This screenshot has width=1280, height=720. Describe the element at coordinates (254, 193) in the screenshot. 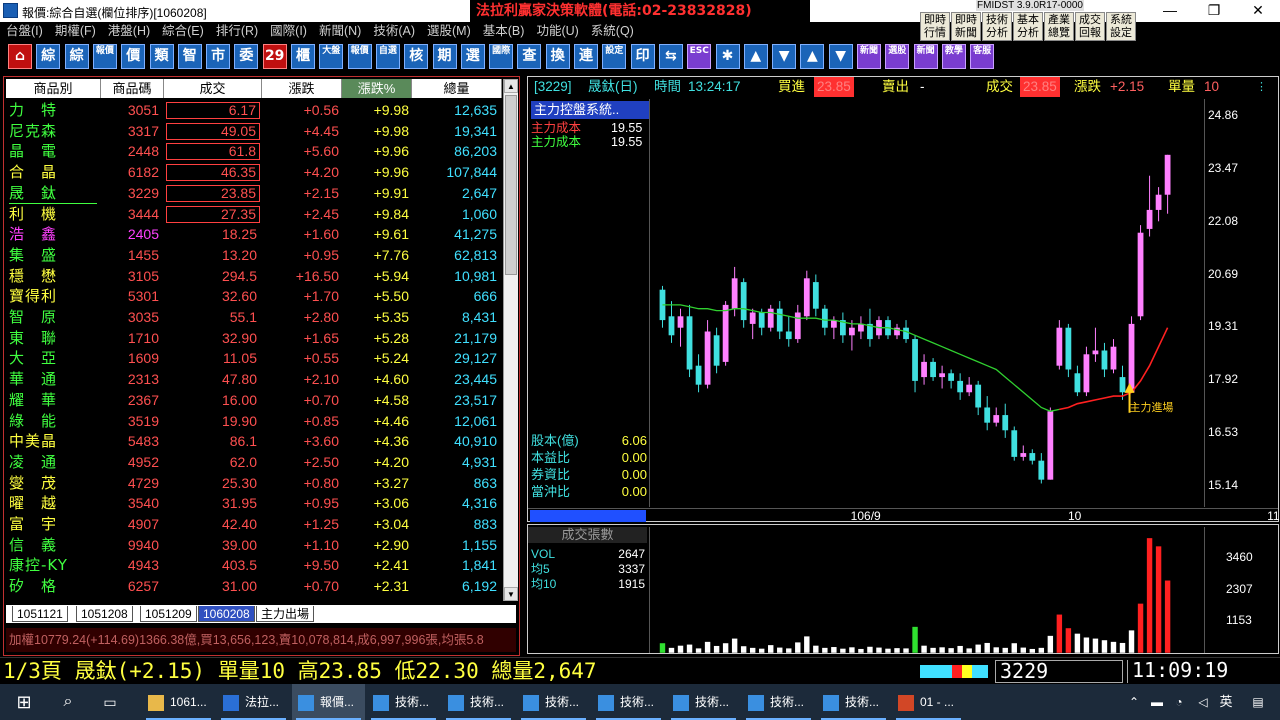

I see `table-row: 晟 鈦 3229 23.85 +2.15 +9.91 2,647` at that location.